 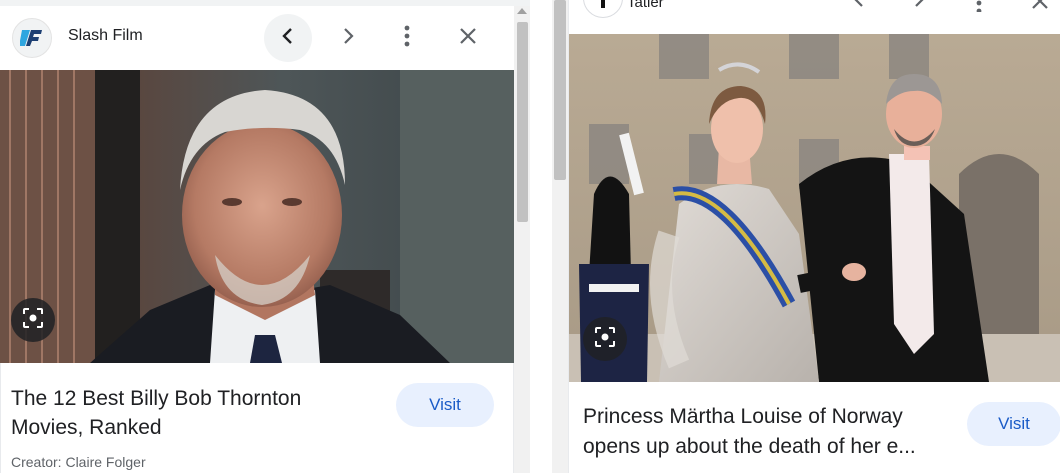 I want to click on lens-search-button-right, so click(x=605, y=339).